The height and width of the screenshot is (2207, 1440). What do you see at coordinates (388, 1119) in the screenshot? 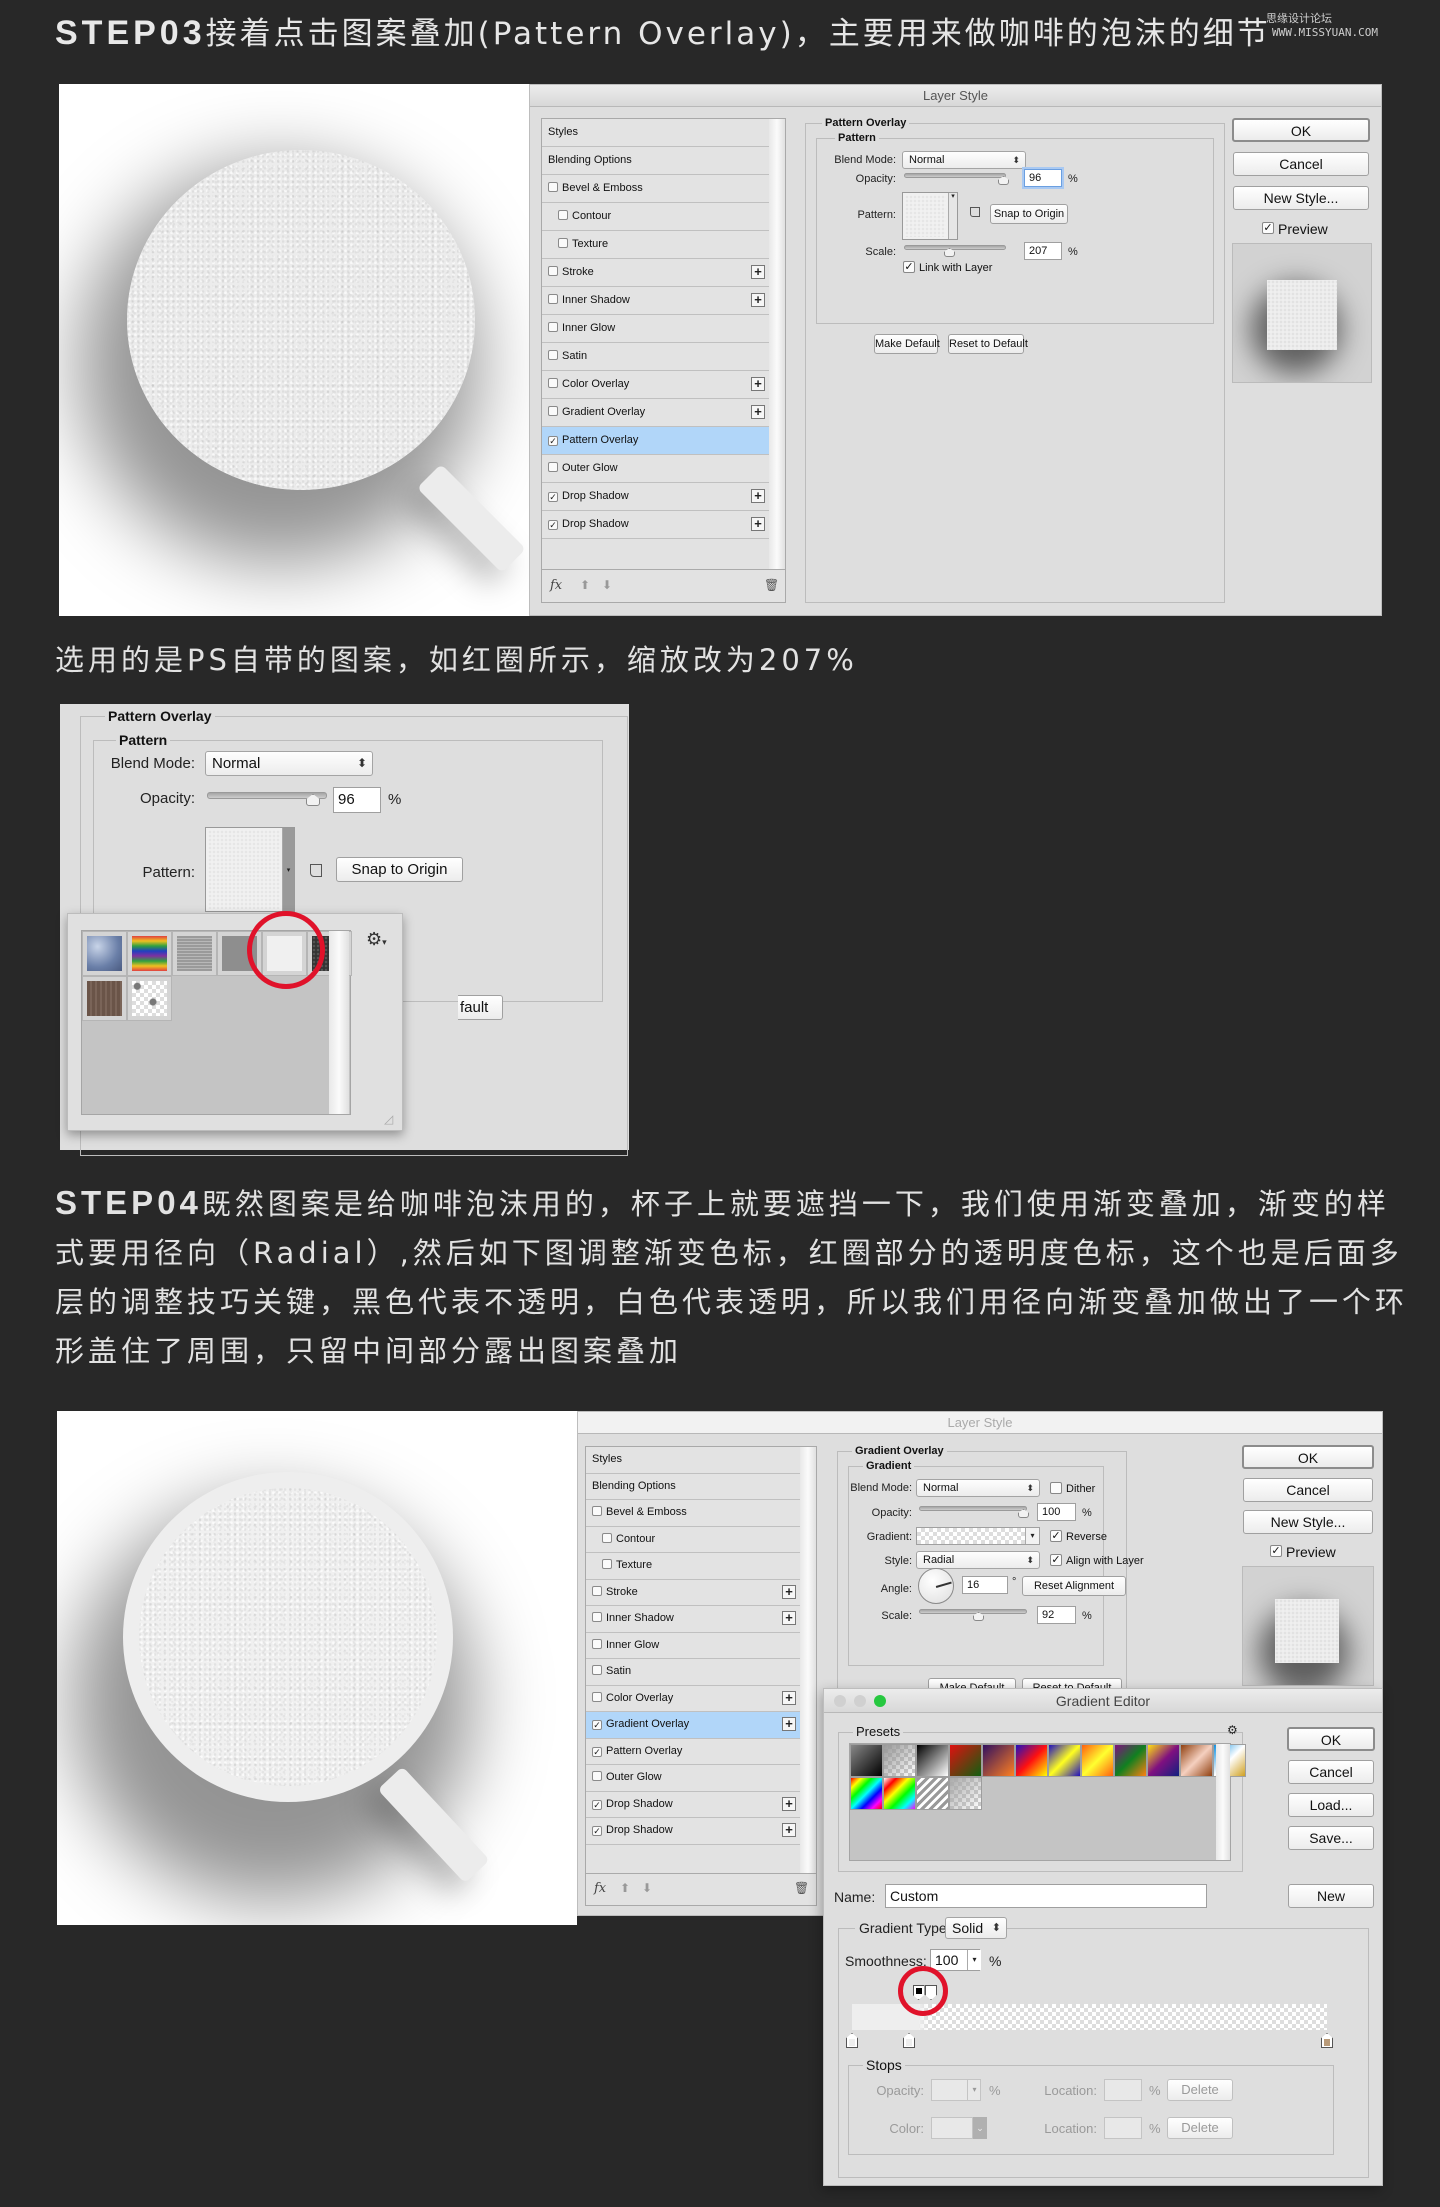
I see `resize-grip-icon: ◿` at bounding box center [388, 1119].